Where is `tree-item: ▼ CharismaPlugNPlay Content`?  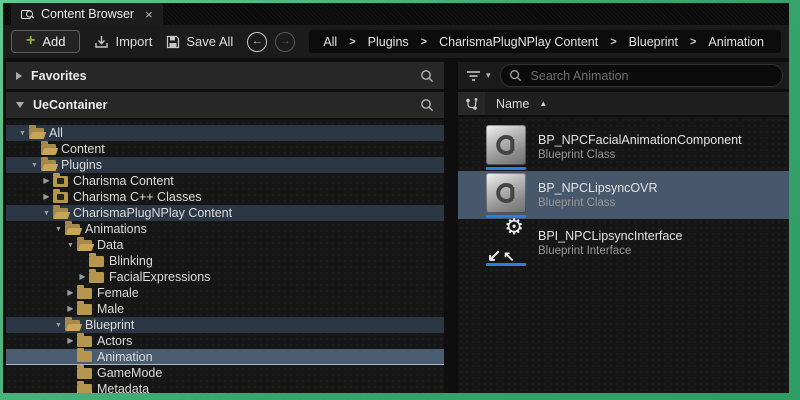 tree-item: ▼ CharismaPlugNPlay Content is located at coordinates (225, 212).